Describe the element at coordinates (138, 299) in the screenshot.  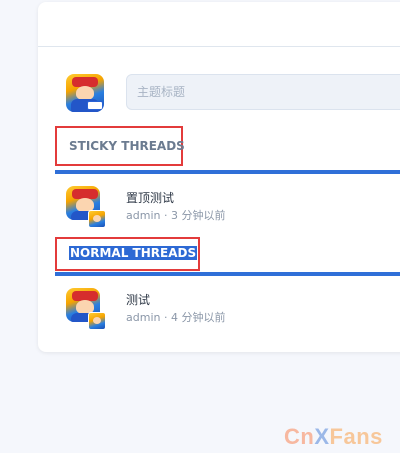
I see `thread-title: 测试` at that location.